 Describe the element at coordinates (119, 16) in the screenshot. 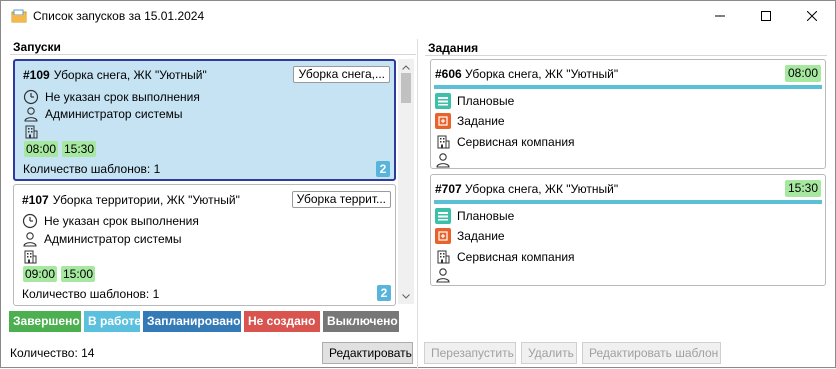

I see `window-title: Список запусков за 15.01.2024` at that location.